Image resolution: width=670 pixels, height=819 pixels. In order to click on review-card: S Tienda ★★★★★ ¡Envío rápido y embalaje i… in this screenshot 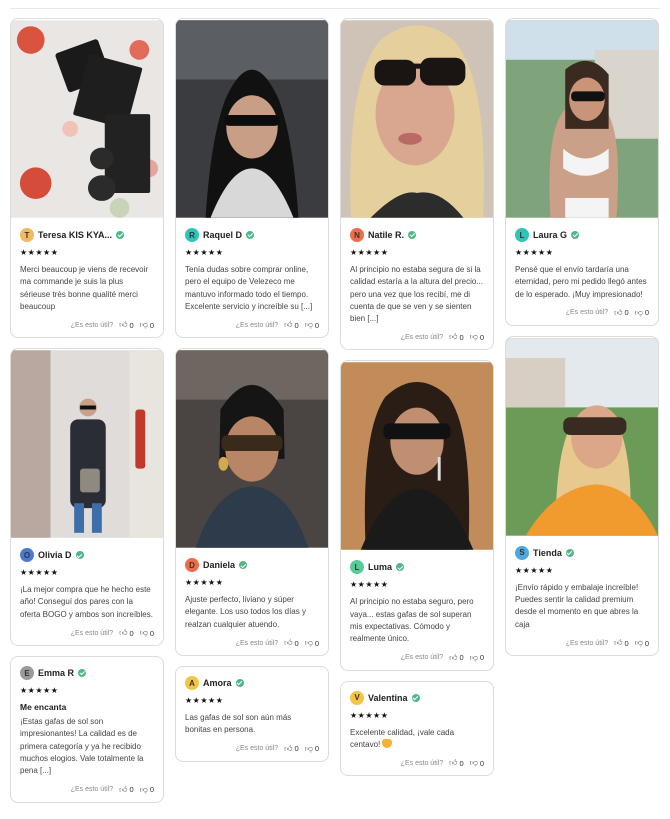, I will do `click(582, 496)`.